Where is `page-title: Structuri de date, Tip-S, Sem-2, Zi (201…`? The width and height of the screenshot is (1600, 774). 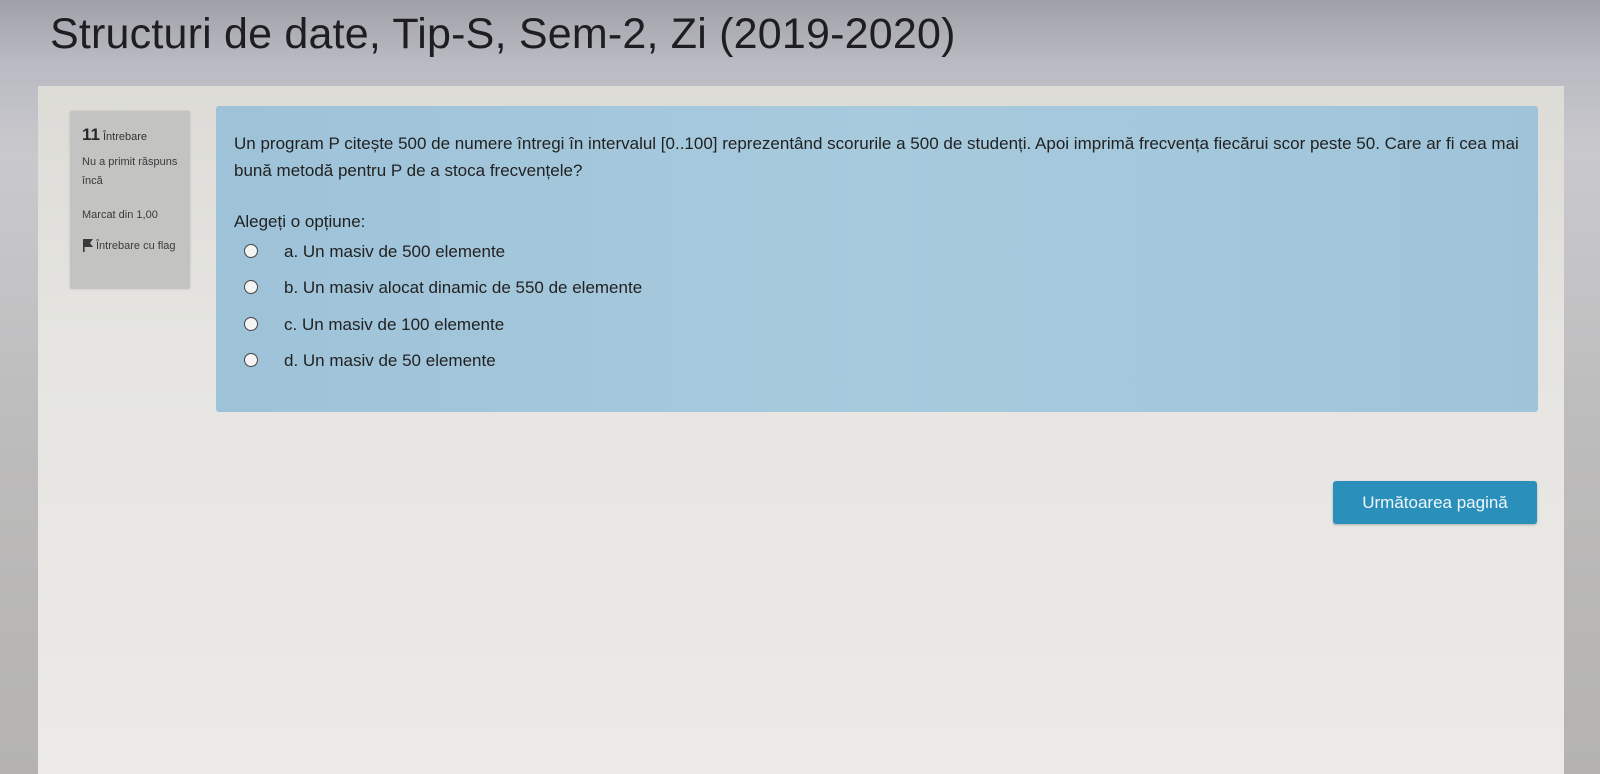 page-title: Structuri de date, Tip-S, Sem-2, Zi (201… is located at coordinates (503, 34).